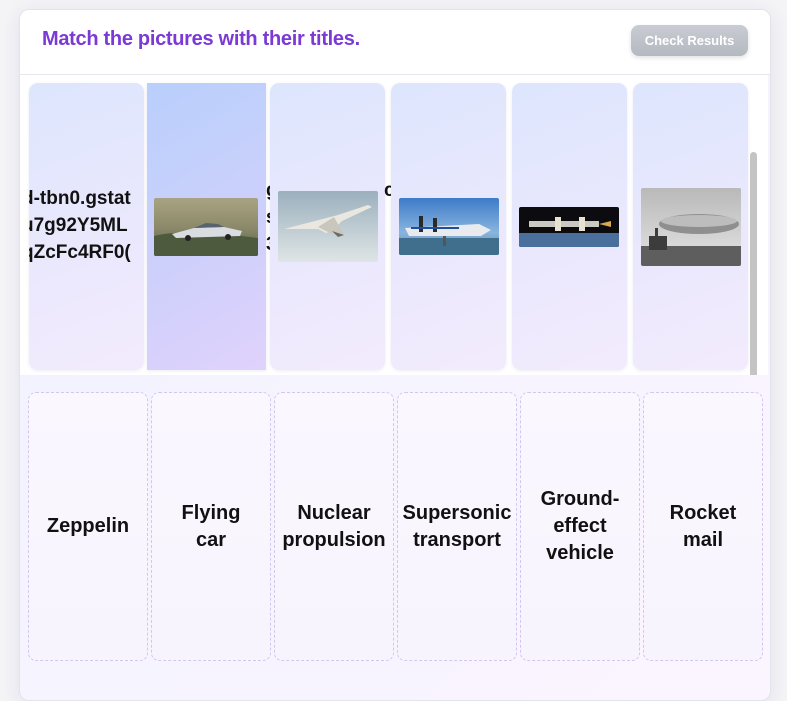 The height and width of the screenshot is (701, 787). What do you see at coordinates (201, 39) in the screenshot?
I see `page-title: Match the pictures with their titles.` at bounding box center [201, 39].